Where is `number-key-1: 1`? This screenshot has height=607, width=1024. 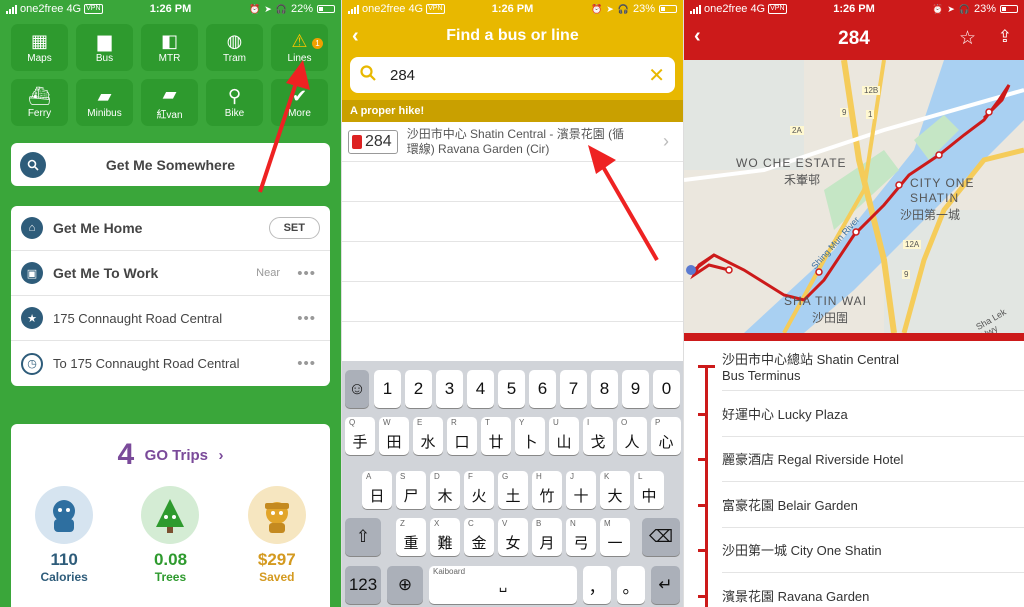 number-key-1: 1 is located at coordinates (387, 389).